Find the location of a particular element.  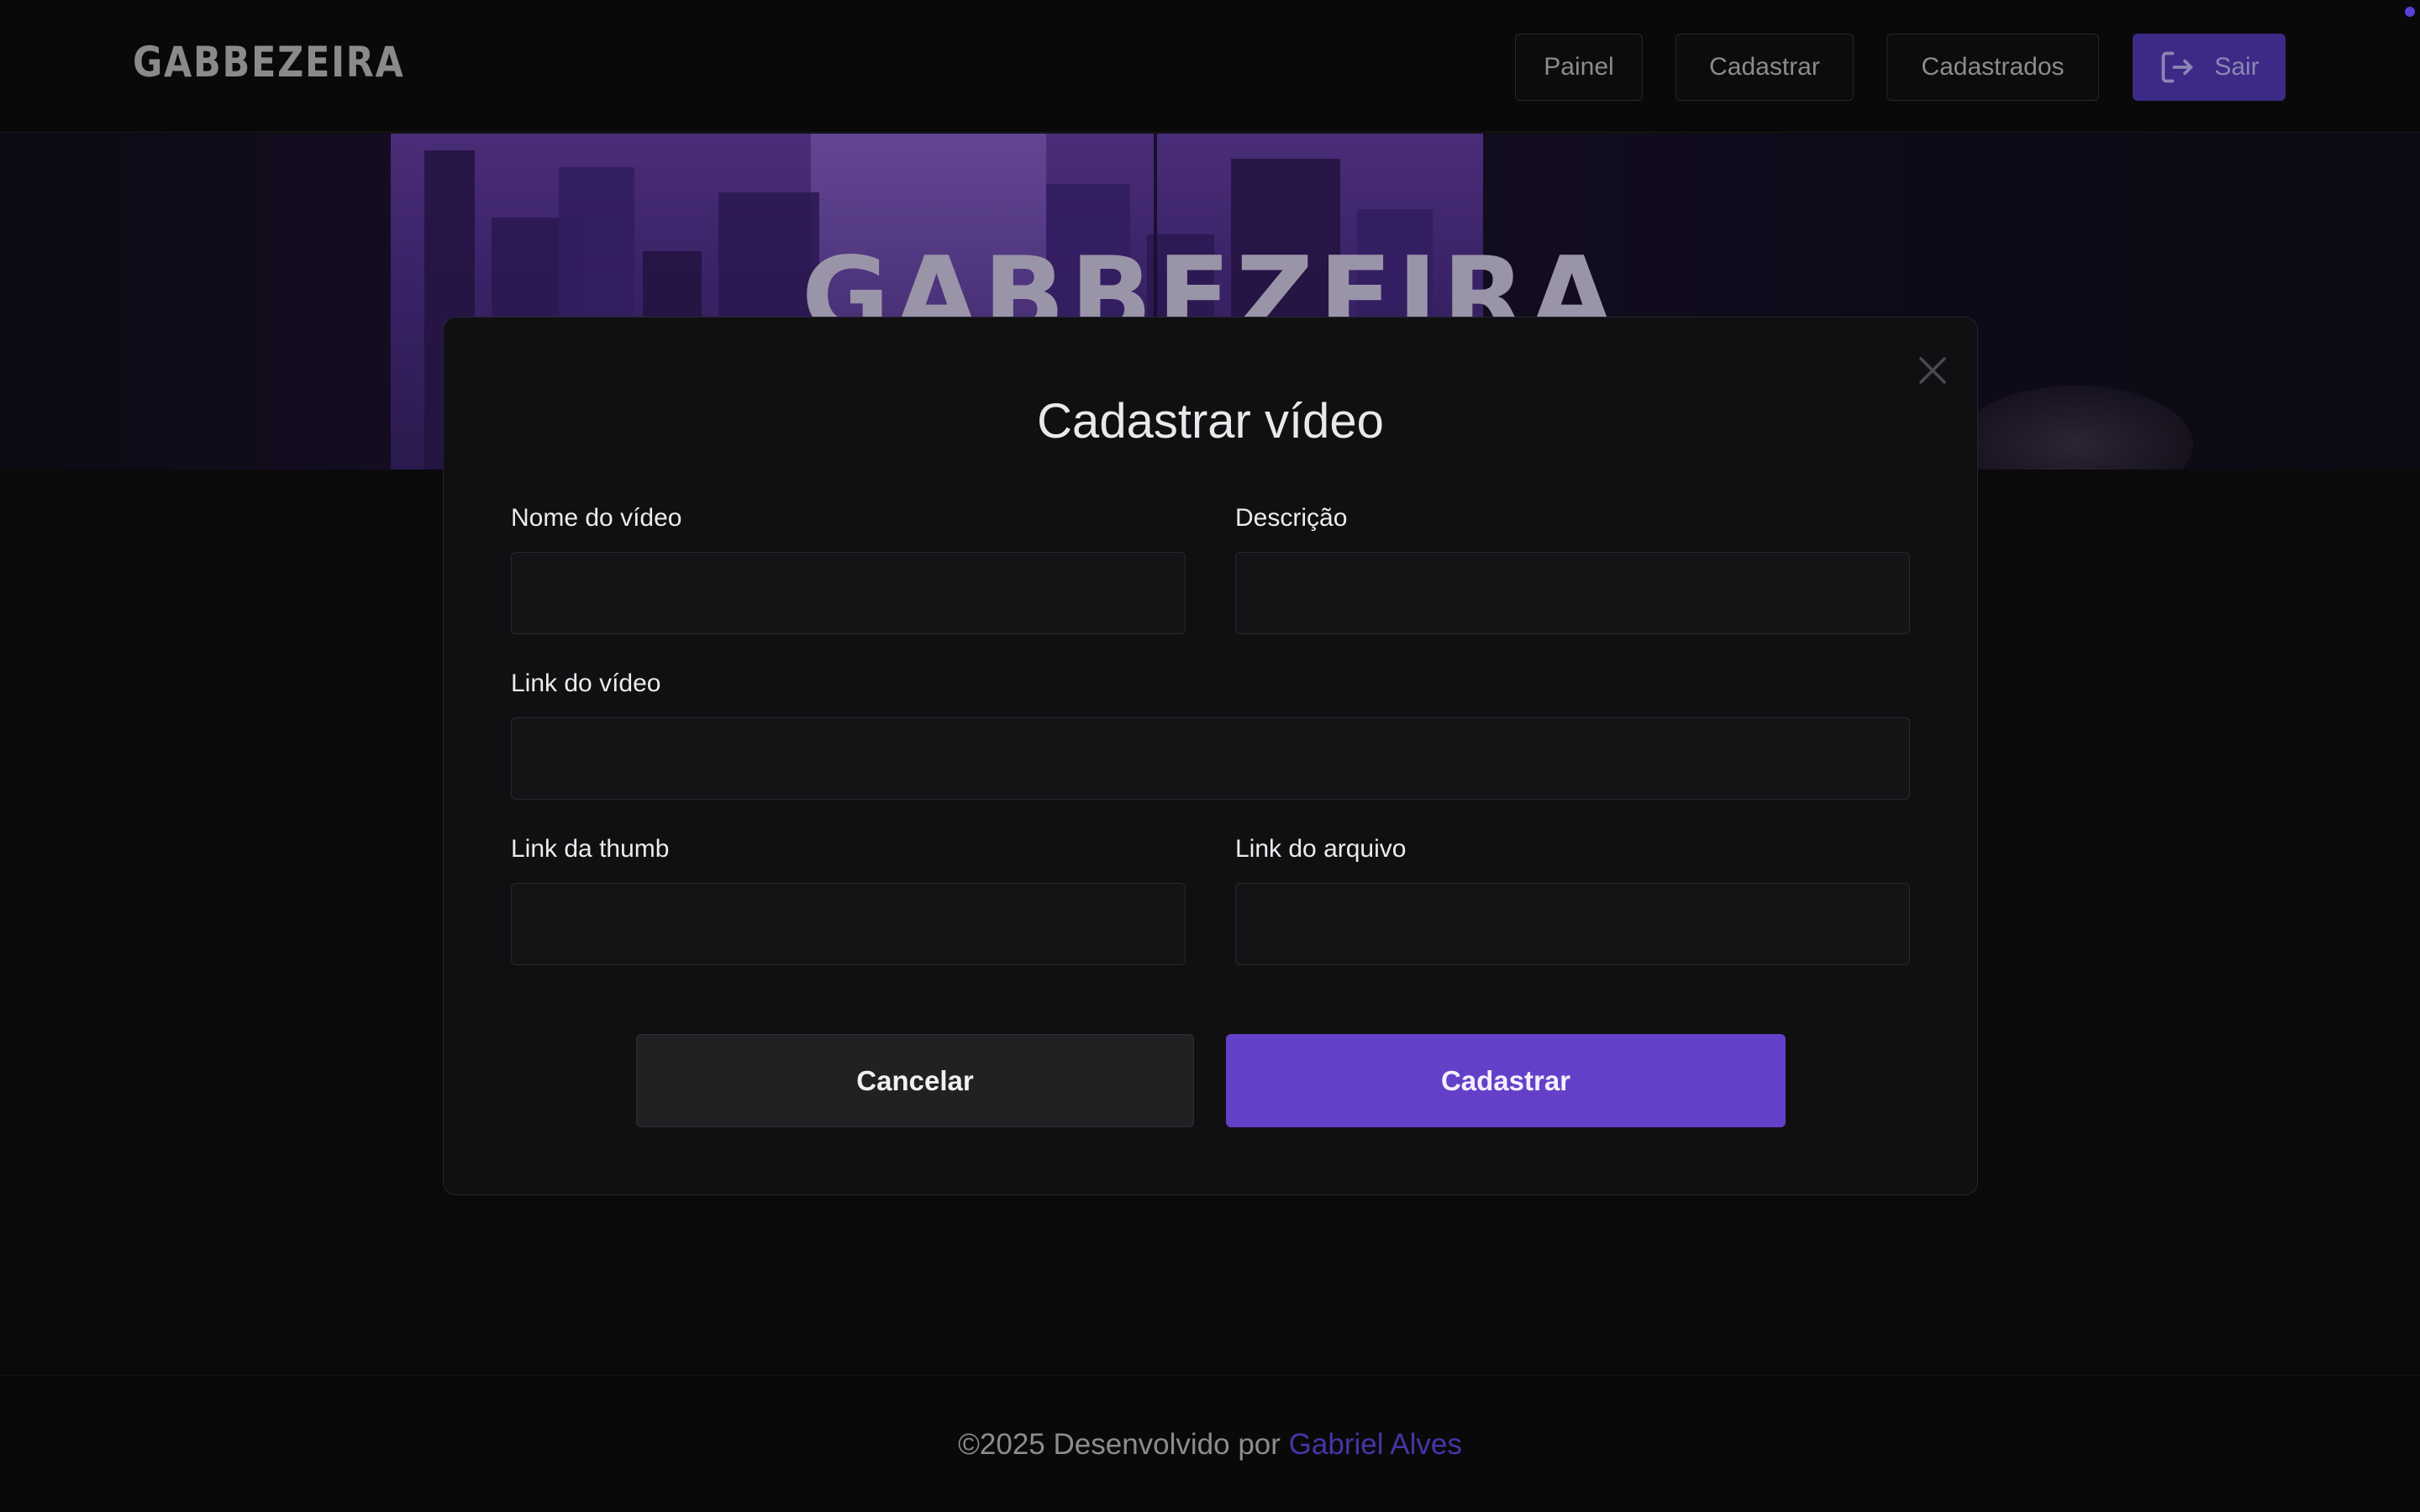

descricao-input is located at coordinates (1572, 593).